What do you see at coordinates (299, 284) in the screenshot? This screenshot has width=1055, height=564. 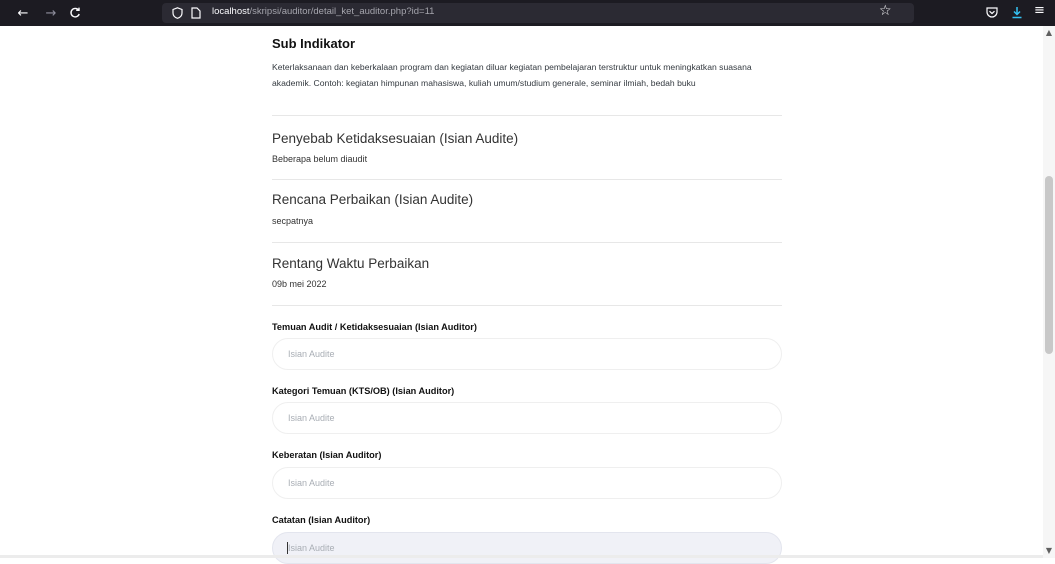 I see `rentang-value: 09b mei 2022` at bounding box center [299, 284].